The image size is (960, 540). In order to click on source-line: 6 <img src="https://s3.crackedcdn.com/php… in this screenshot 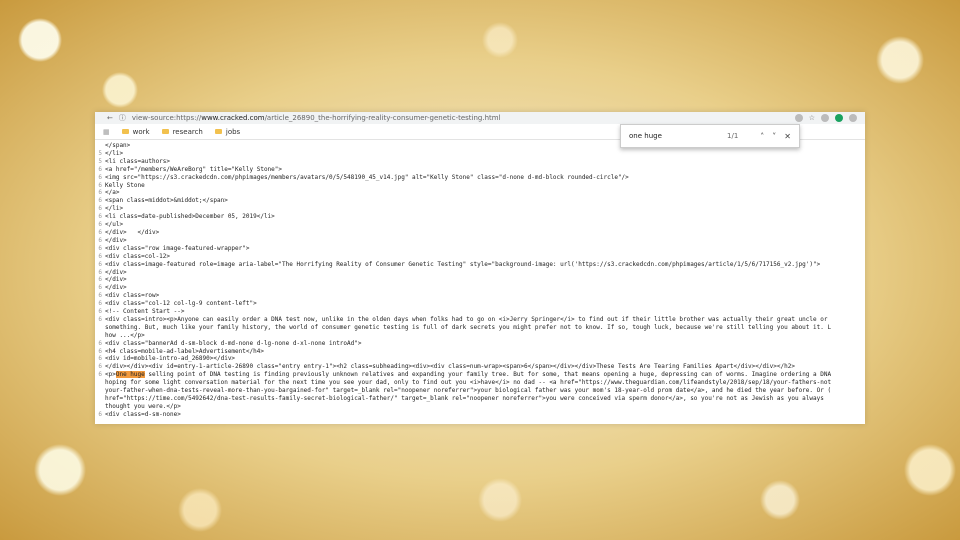, I will do `click(480, 178)`.